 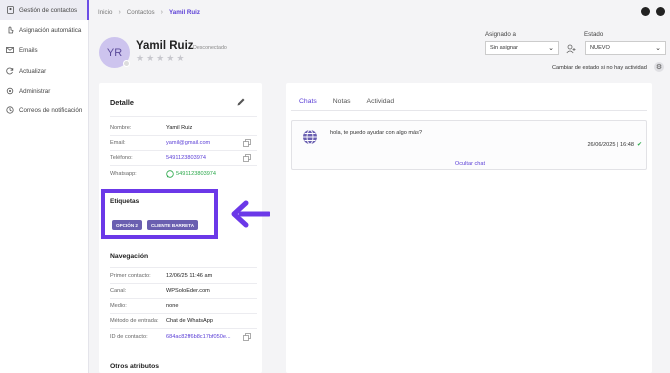 What do you see at coordinates (44, 50) in the screenshot?
I see `sidebar-item-emails: Emails` at bounding box center [44, 50].